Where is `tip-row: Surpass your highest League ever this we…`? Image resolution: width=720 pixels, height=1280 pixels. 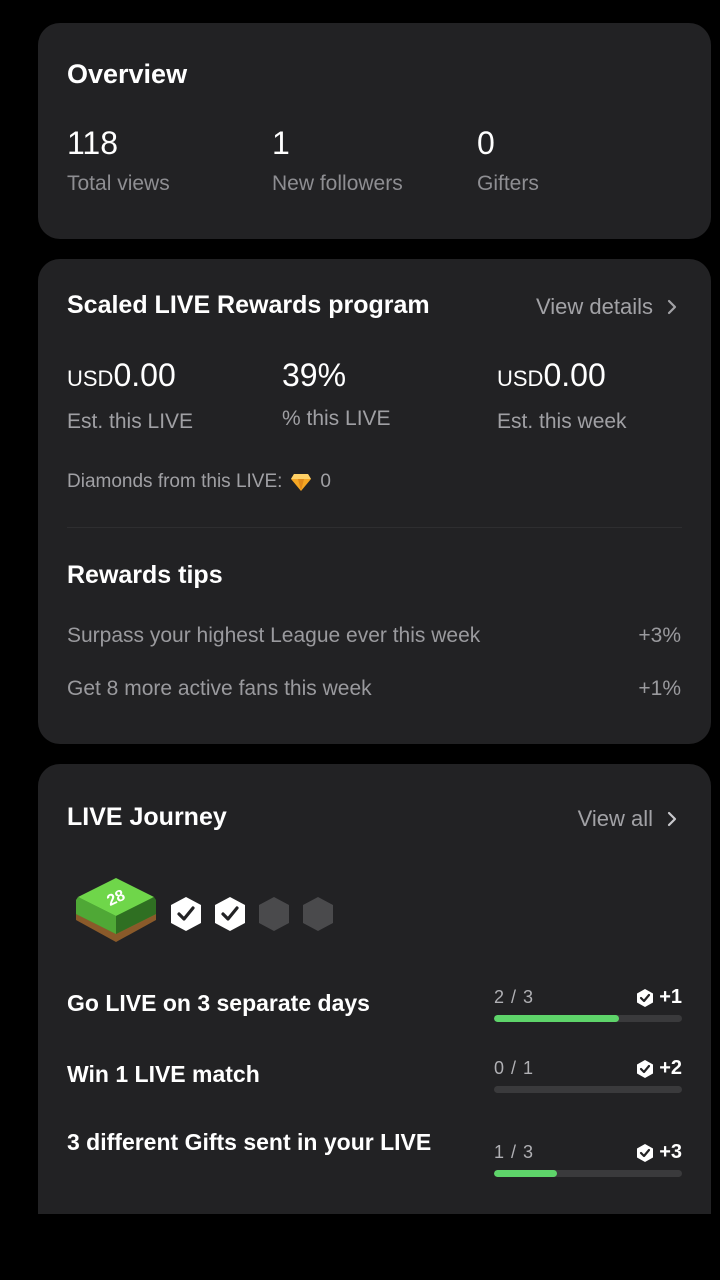 tip-row: Surpass your highest League ever this we… is located at coordinates (374, 636).